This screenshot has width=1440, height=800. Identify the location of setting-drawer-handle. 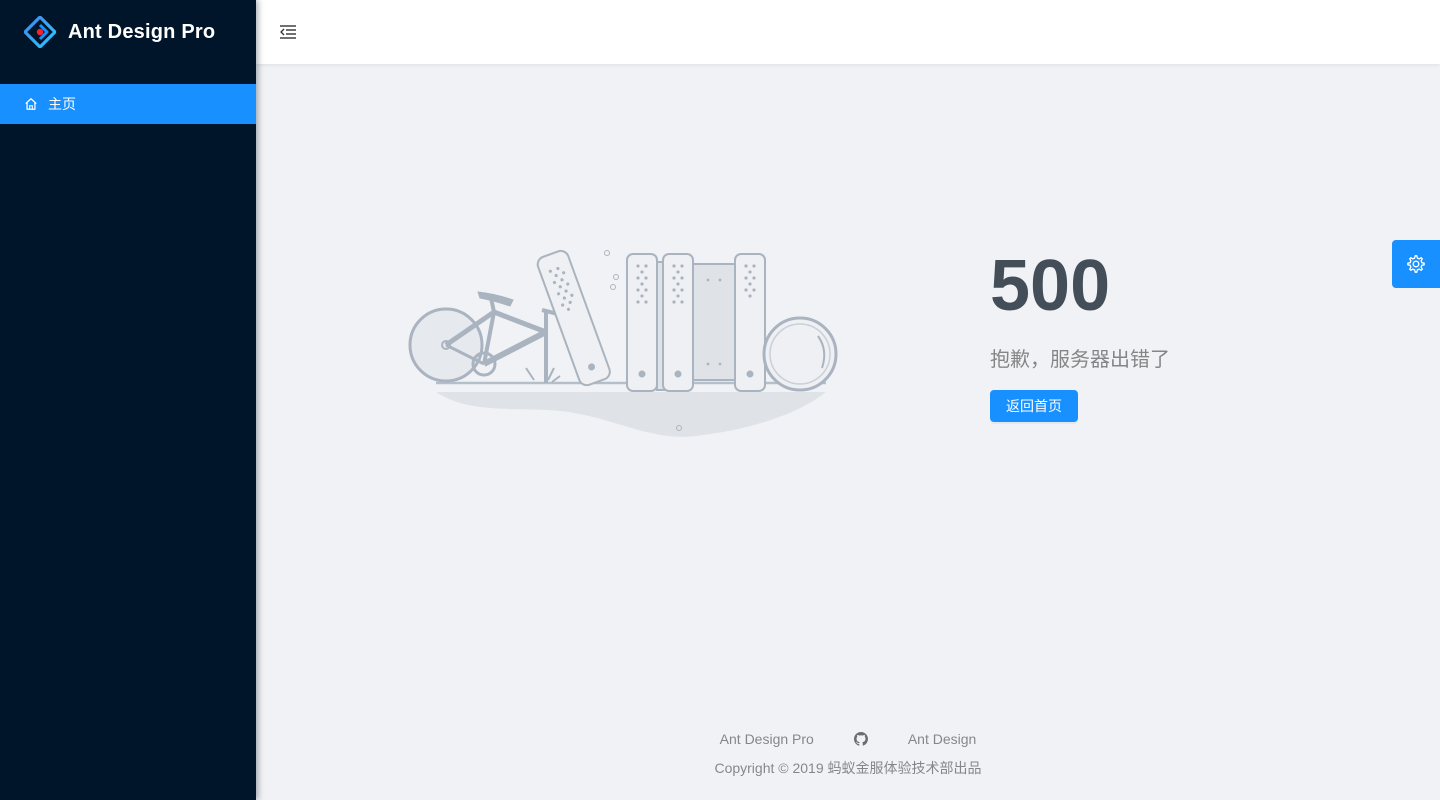
(1416, 264).